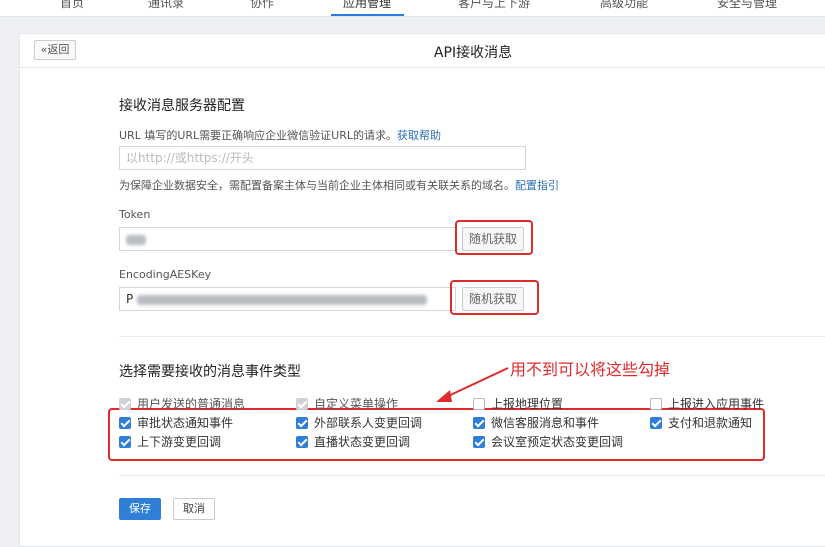  Describe the element at coordinates (140, 509) in the screenshot. I see `save-button: 保存` at that location.